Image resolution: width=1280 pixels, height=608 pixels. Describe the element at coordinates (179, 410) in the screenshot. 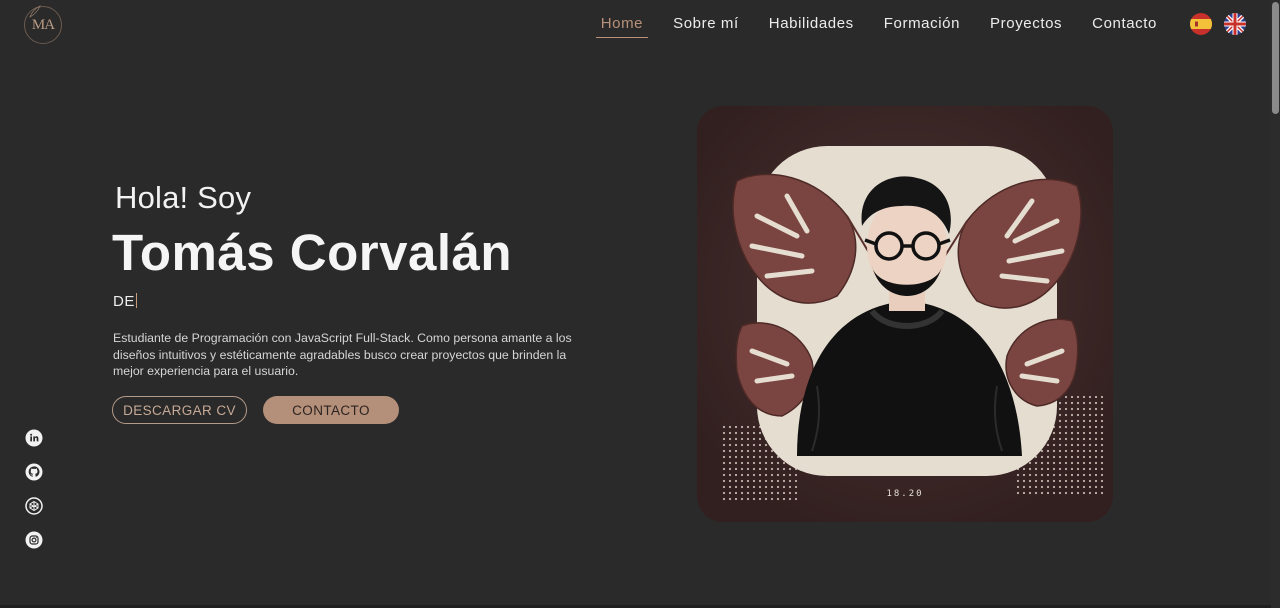

I see `download-cv-button: DESCARGAR CV` at that location.